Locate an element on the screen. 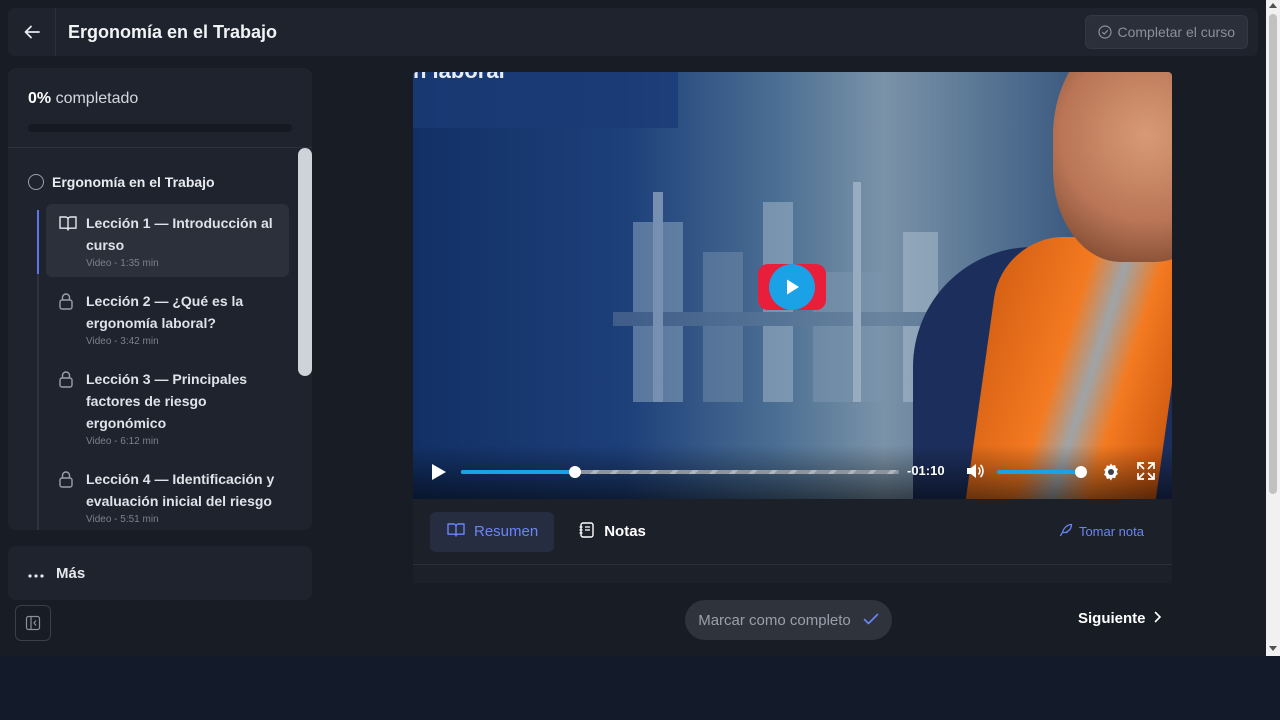 The image size is (1280, 720). seek-handle is located at coordinates (574, 472).